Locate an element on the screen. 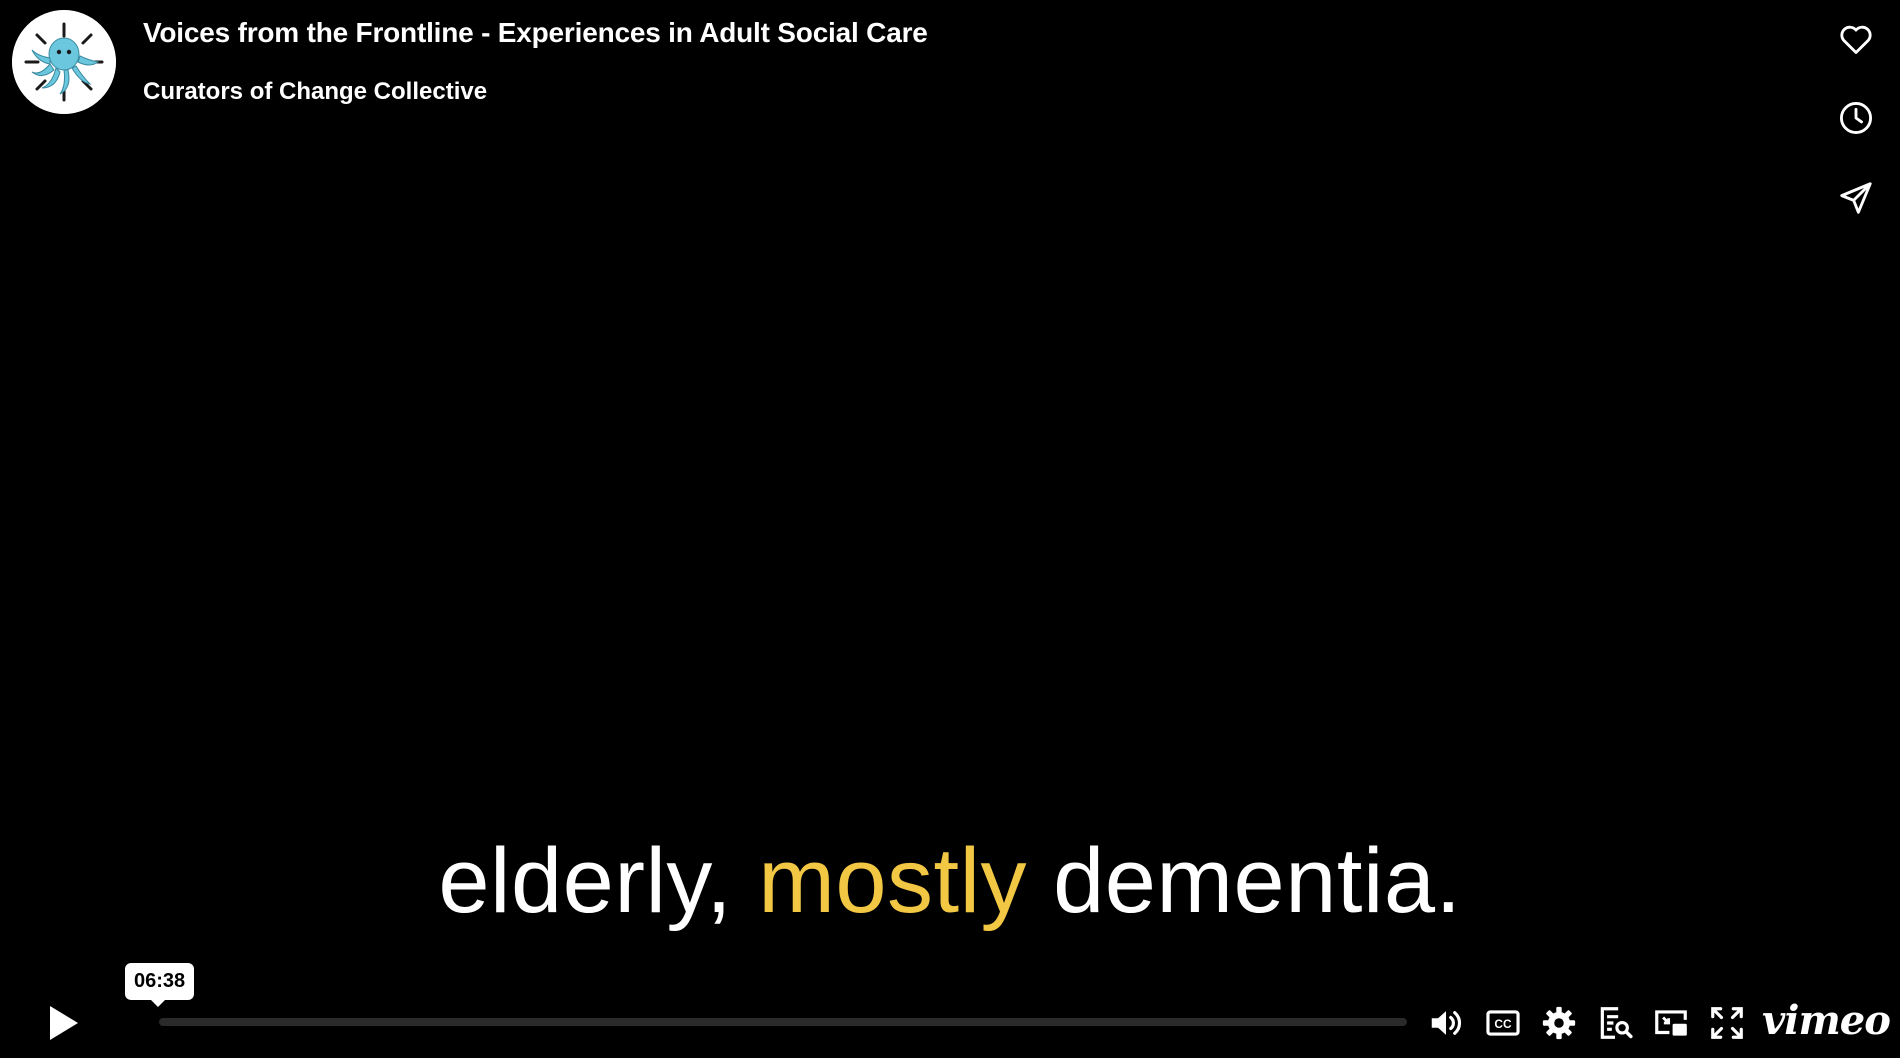  heart-icon is located at coordinates (1856, 39).